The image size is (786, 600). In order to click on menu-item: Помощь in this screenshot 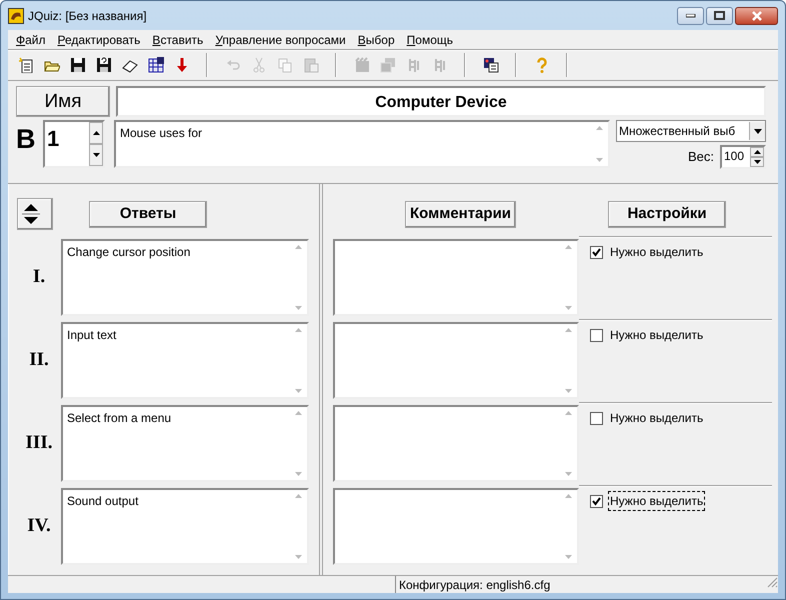, I will do `click(429, 39)`.